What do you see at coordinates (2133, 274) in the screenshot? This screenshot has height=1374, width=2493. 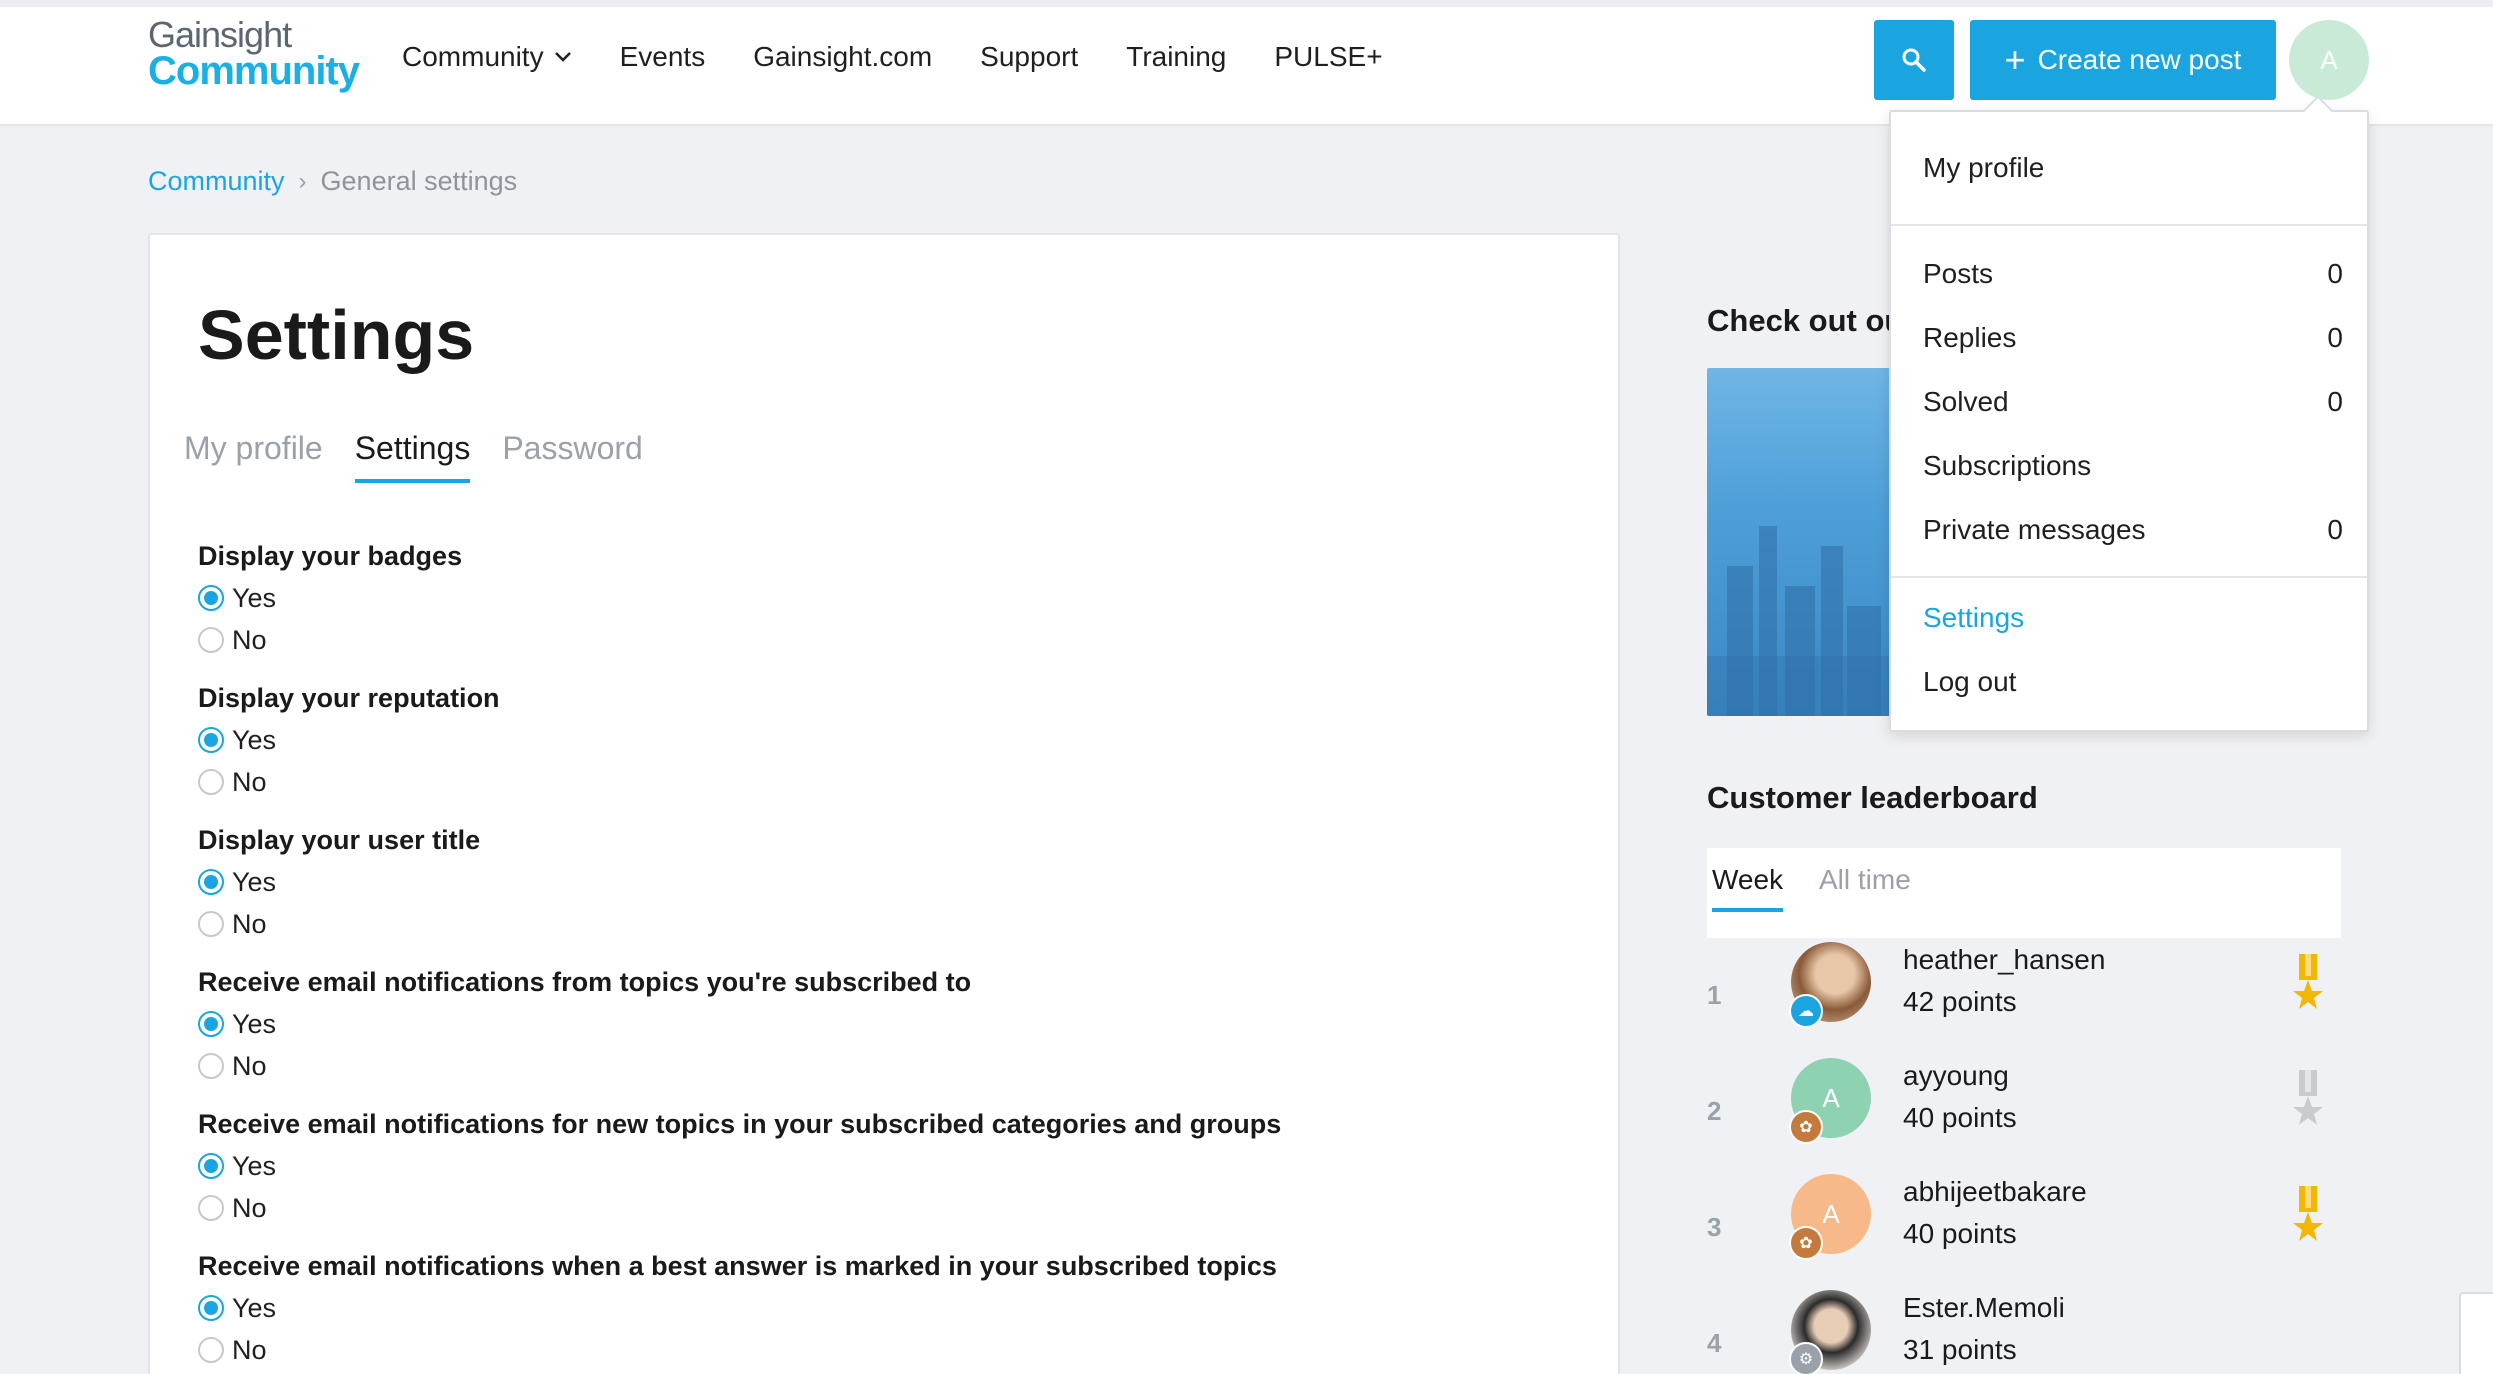 I see `menu-item-posts: Posts 0` at bounding box center [2133, 274].